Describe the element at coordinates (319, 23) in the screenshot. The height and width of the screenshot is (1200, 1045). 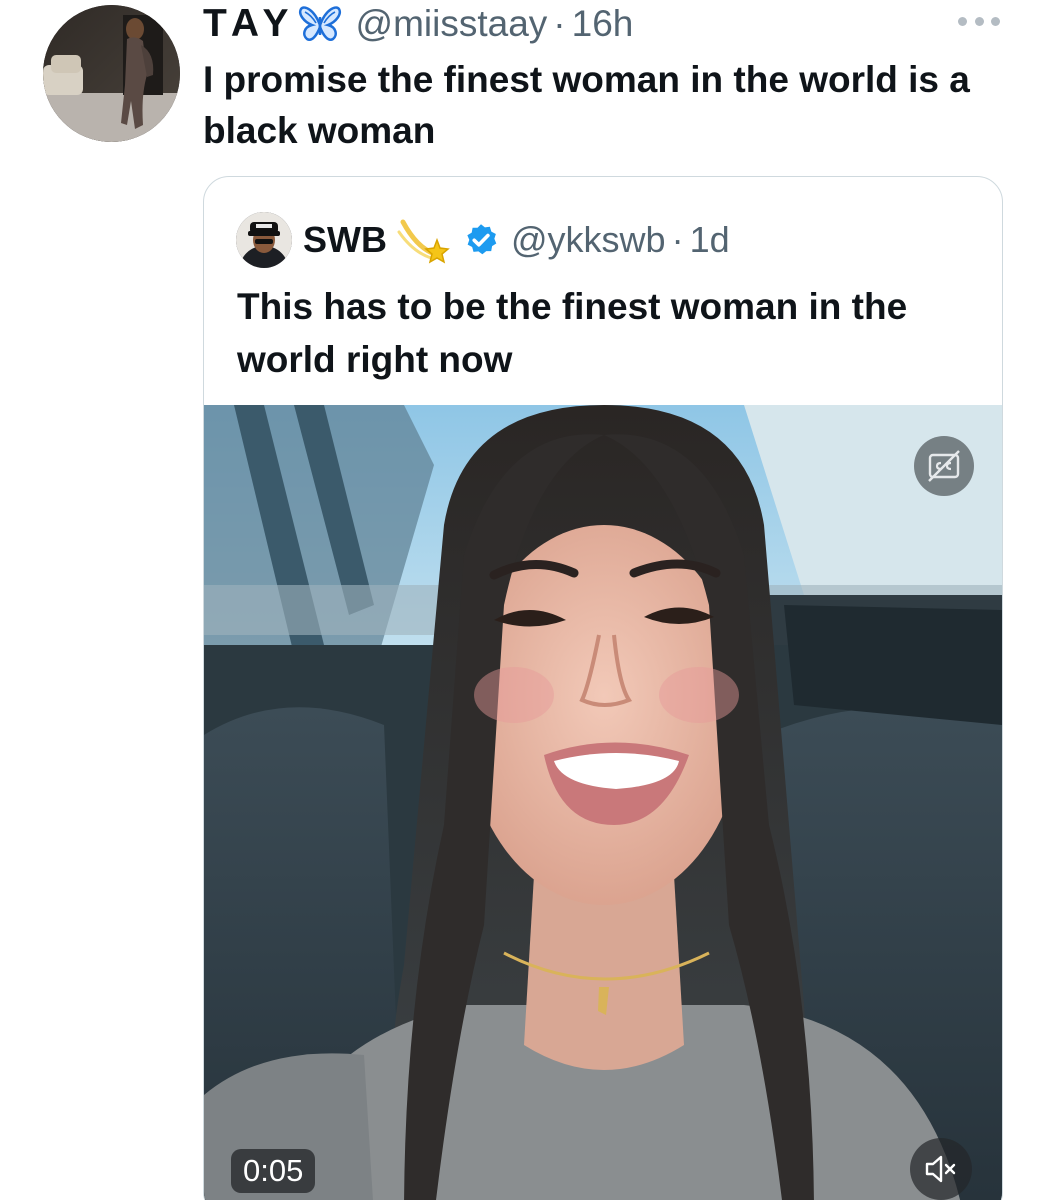
I see `butterfly-icon` at that location.